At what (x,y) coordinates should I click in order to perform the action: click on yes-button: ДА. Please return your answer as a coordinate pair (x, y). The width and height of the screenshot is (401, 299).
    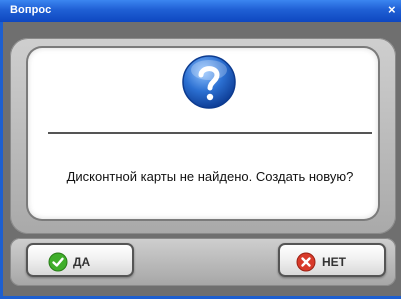
    Looking at the image, I should click on (80, 260).